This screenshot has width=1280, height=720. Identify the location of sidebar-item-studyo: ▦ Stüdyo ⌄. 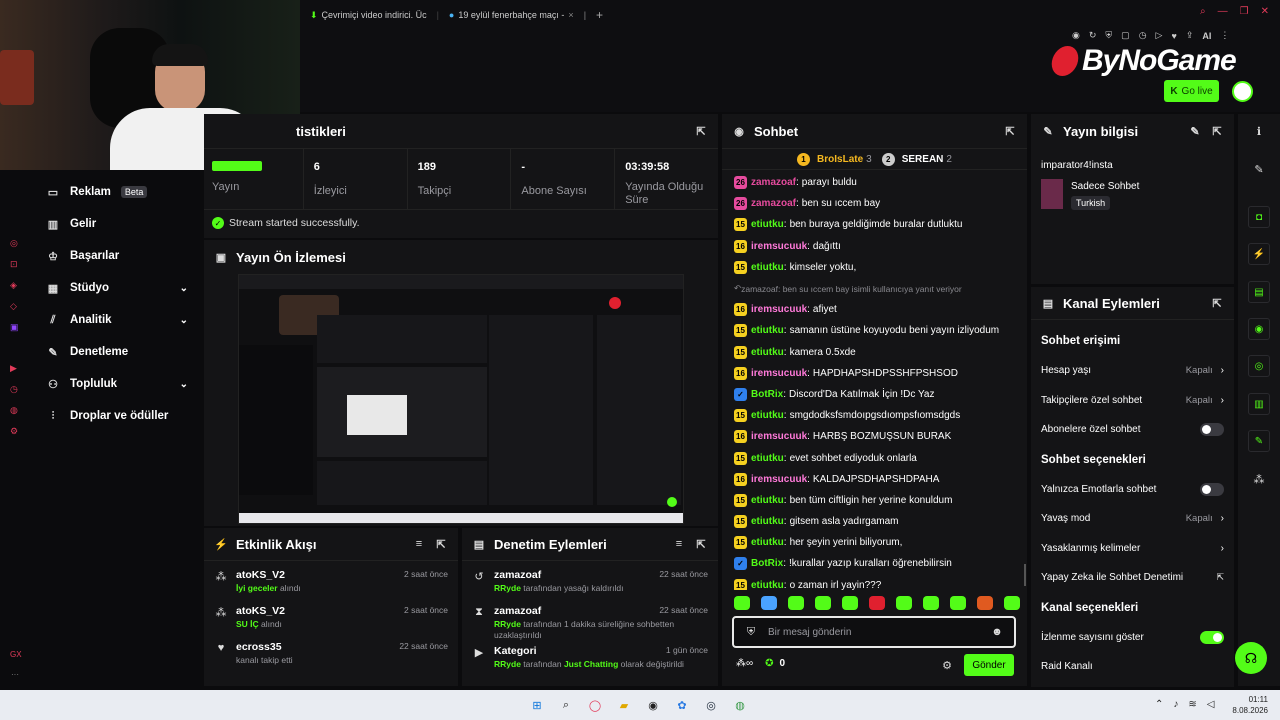
(116, 288).